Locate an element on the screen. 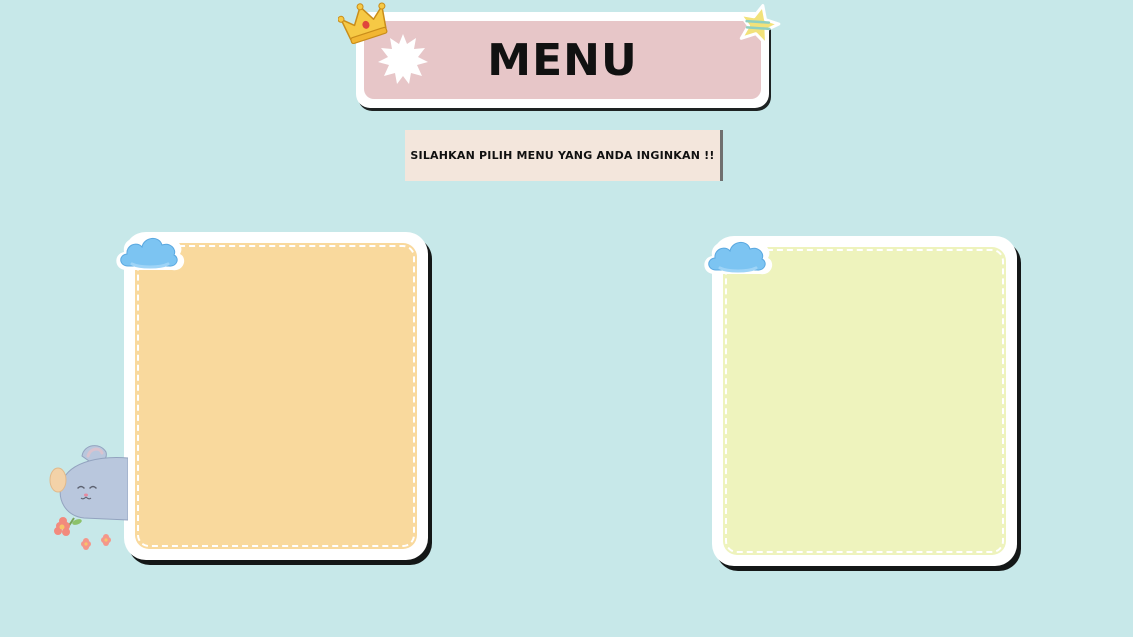 The image size is (1133, 637). title-banner: MENU is located at coordinates (562, 60).